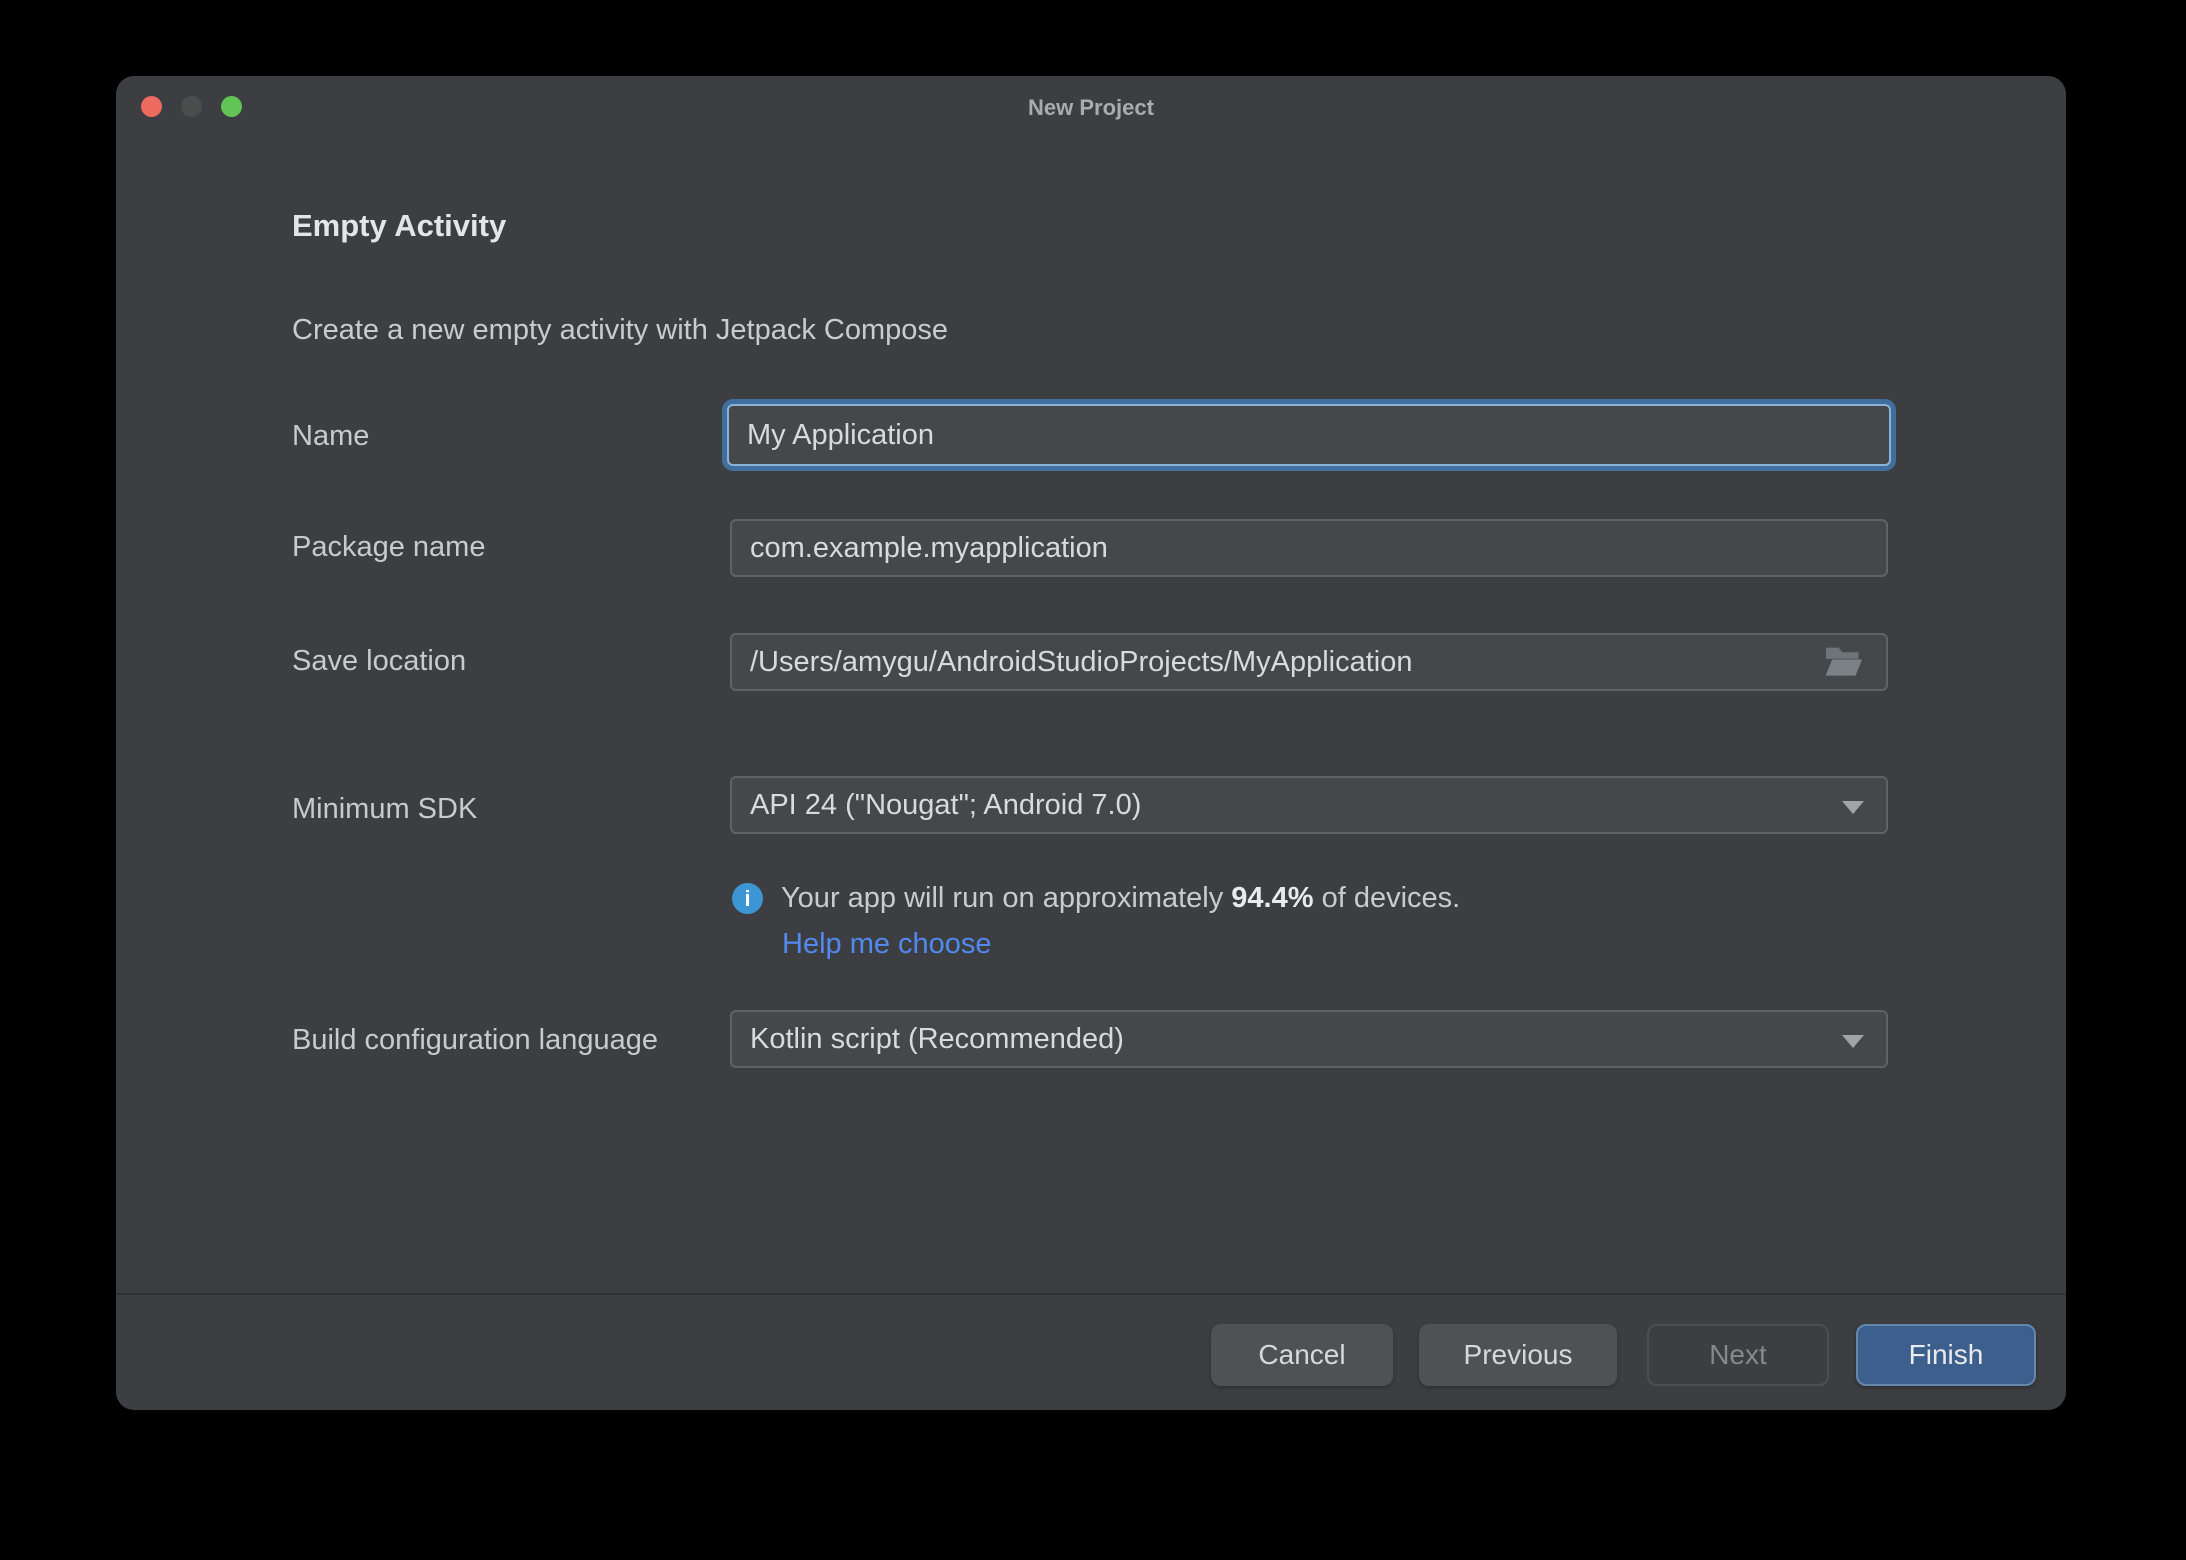 This screenshot has height=1560, width=2186. I want to click on finish-button: Finish, so click(1946, 1355).